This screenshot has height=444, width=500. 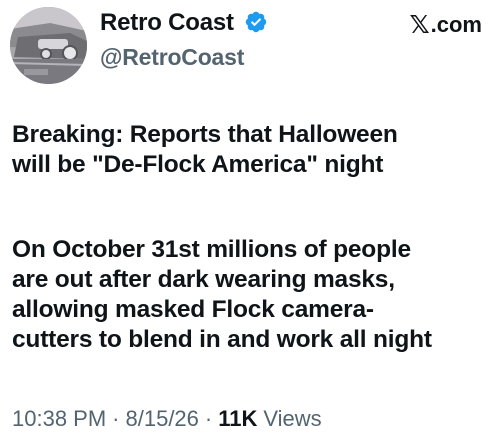 I want to click on tweet-line: will be "De-Flock America" night, so click(x=198, y=164).